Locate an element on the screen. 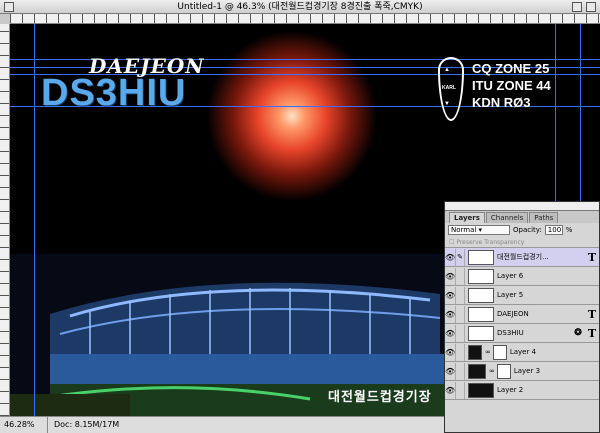  layer-name: Layer 4 is located at coordinates (523, 352).